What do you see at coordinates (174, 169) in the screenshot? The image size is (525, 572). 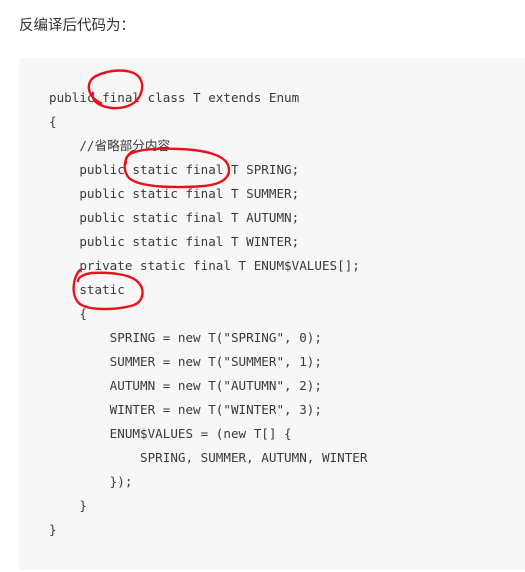 I see `code-line-4: public static final T SPRING;` at bounding box center [174, 169].